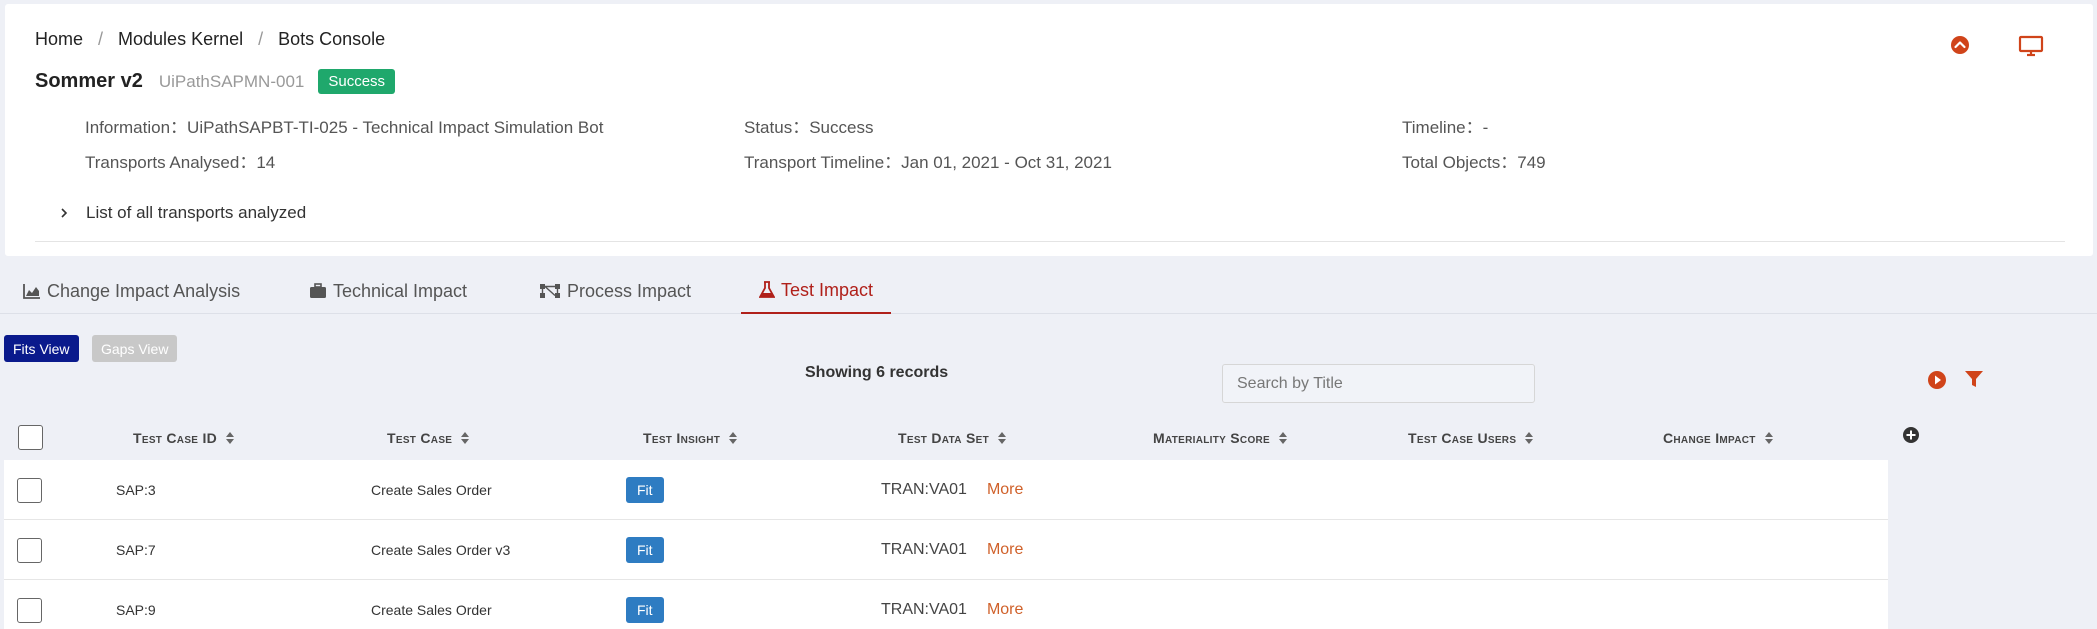  I want to click on info-timeline: Timeline-, so click(1445, 125).